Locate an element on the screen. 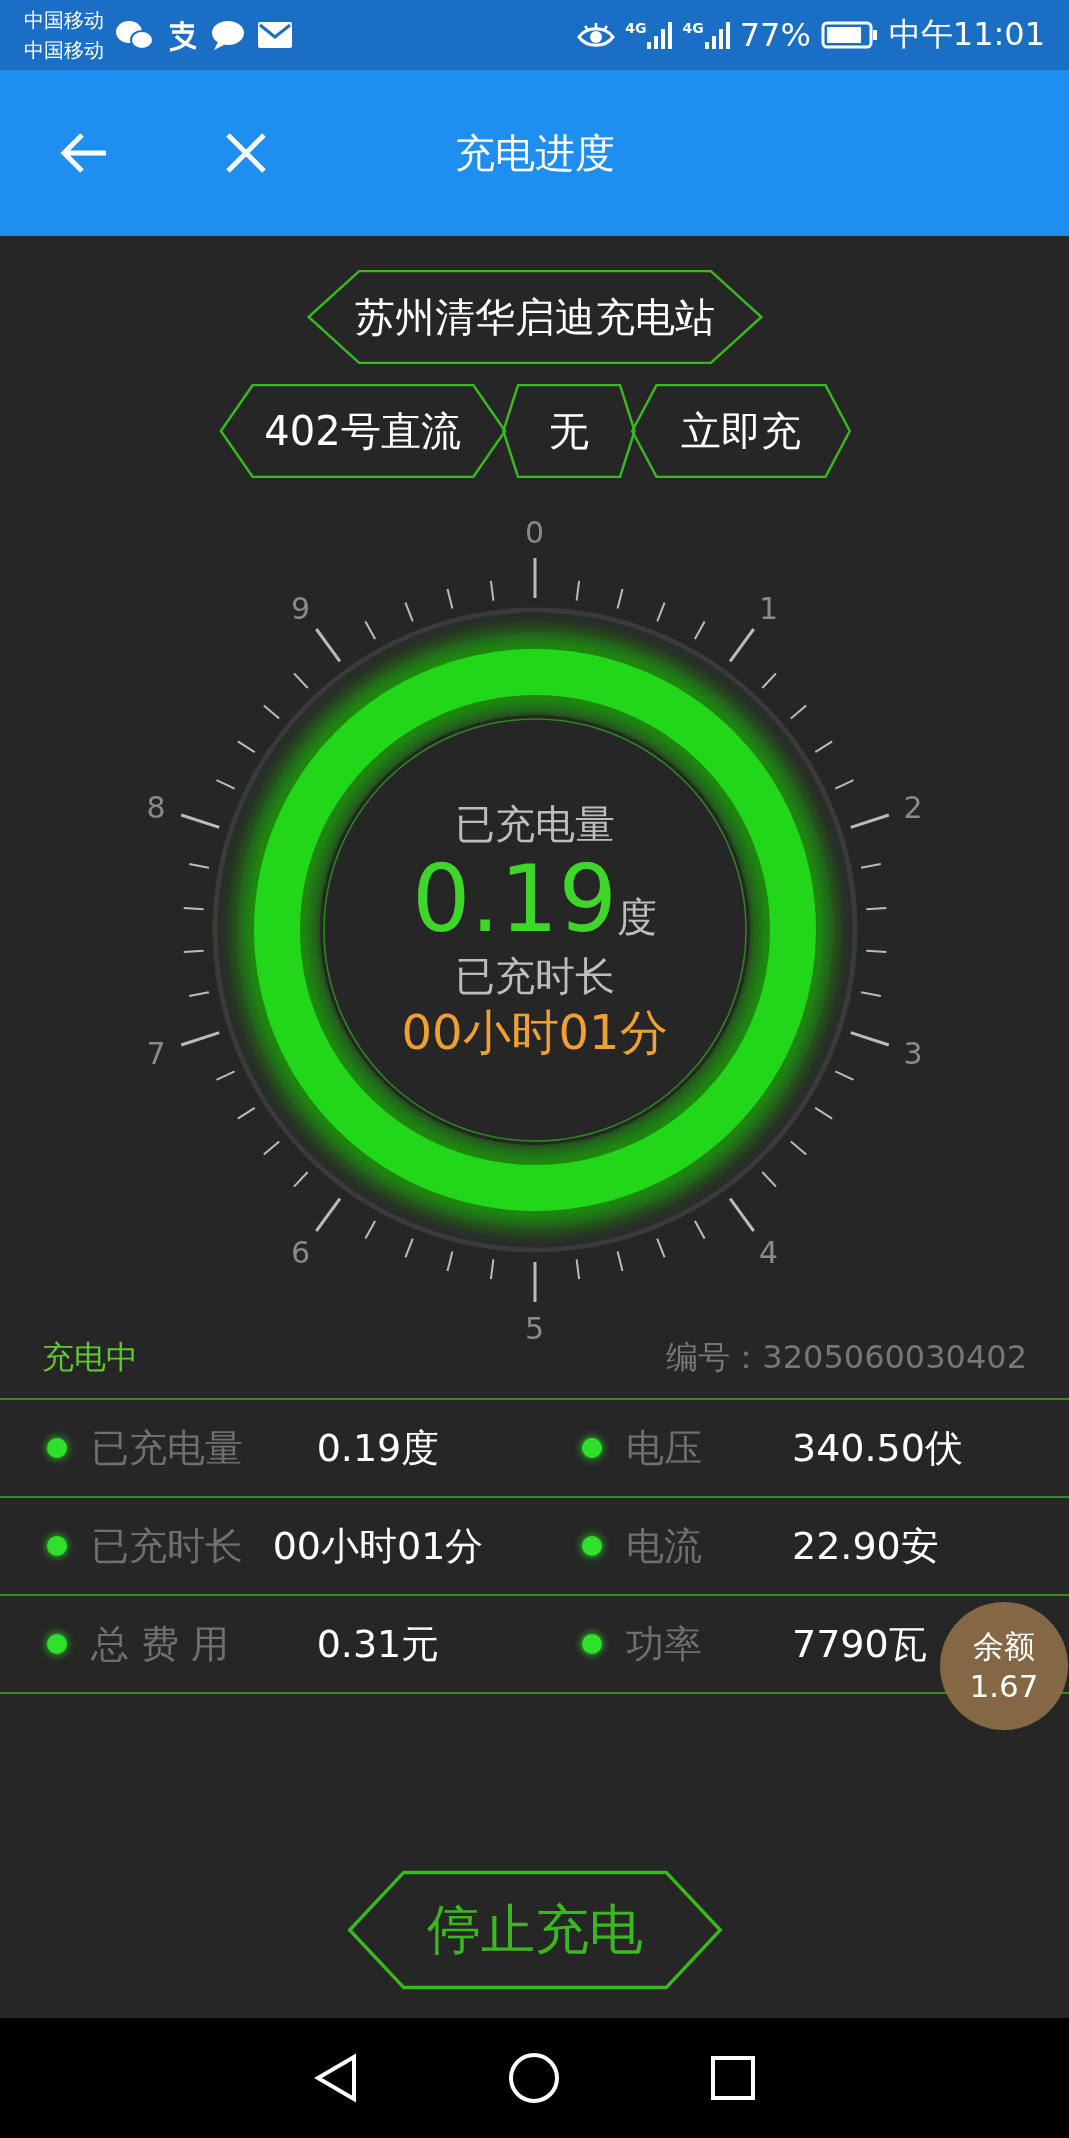 The height and width of the screenshot is (2138, 1069). message-icon is located at coordinates (228, 35).